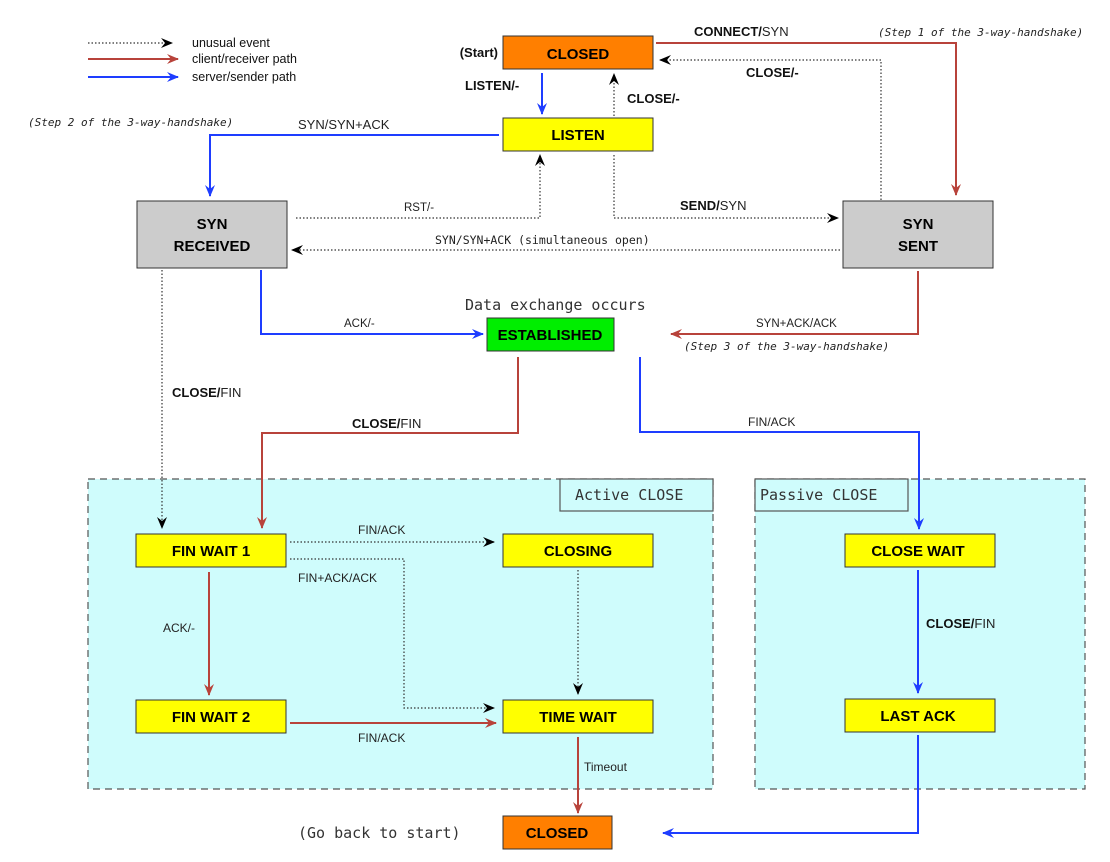 This screenshot has height=862, width=1110. What do you see at coordinates (212, 224) in the screenshot?
I see `state-syn-received-label-1: SYN` at bounding box center [212, 224].